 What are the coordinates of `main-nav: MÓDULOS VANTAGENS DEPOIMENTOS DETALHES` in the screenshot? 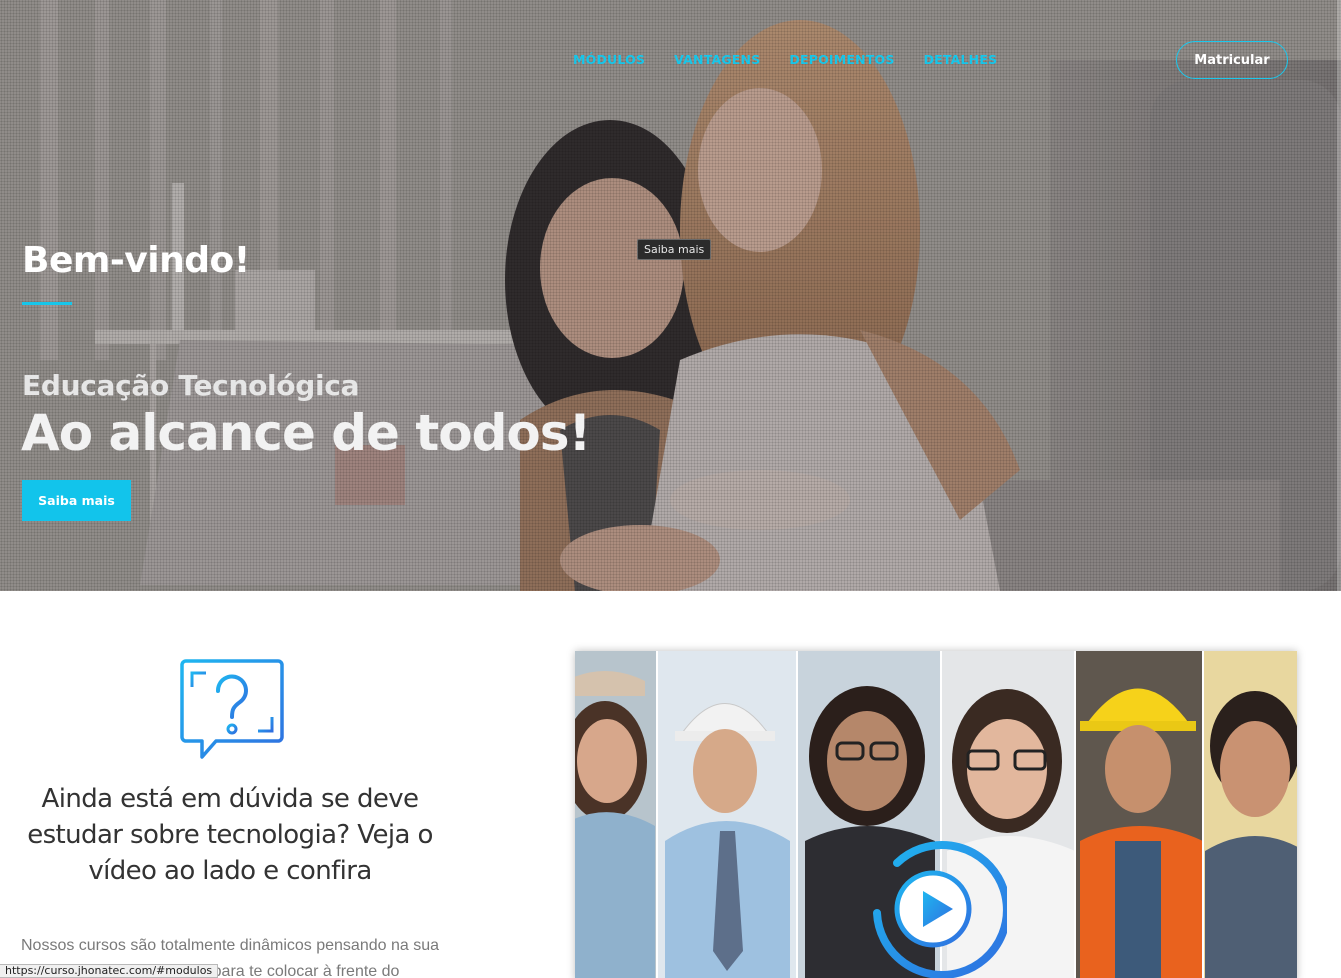 It's located at (785, 59).